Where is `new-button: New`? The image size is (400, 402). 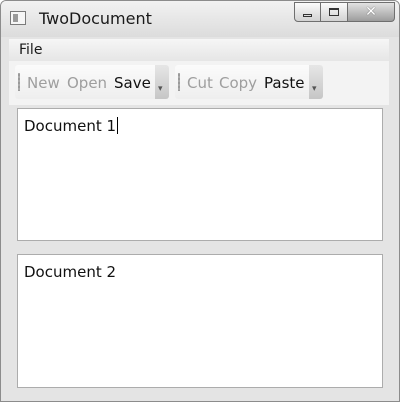 new-button: New is located at coordinates (43, 83).